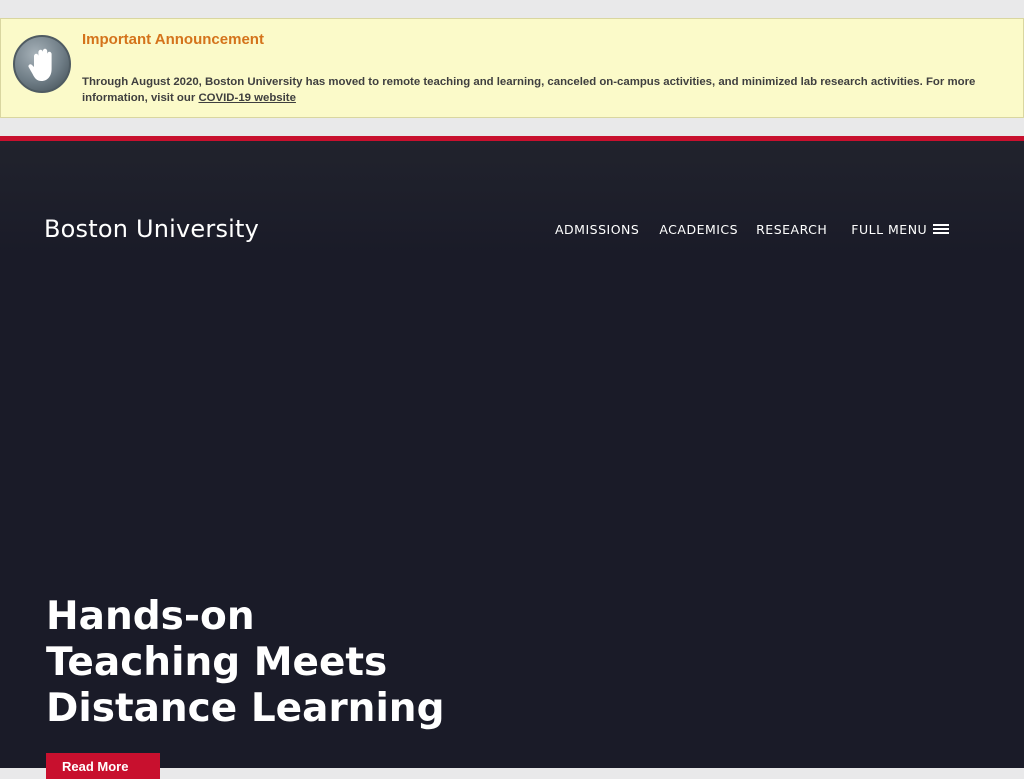 The height and width of the screenshot is (779, 1024). What do you see at coordinates (173, 39) in the screenshot?
I see `announcement-title: Important Announcement` at bounding box center [173, 39].